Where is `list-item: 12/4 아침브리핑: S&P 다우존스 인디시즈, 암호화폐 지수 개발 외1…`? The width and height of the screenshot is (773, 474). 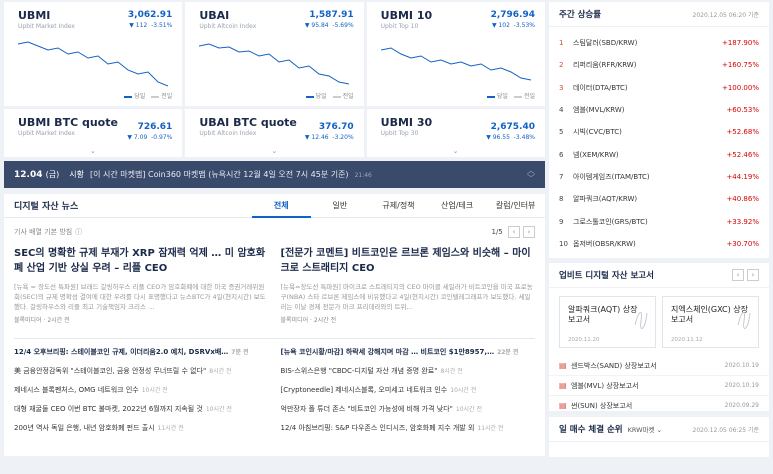 list-item: 12/4 아침브리핑: S&P 다우존스 인디시즈, 암호화폐 지수 개발 외1… is located at coordinates (408, 428).